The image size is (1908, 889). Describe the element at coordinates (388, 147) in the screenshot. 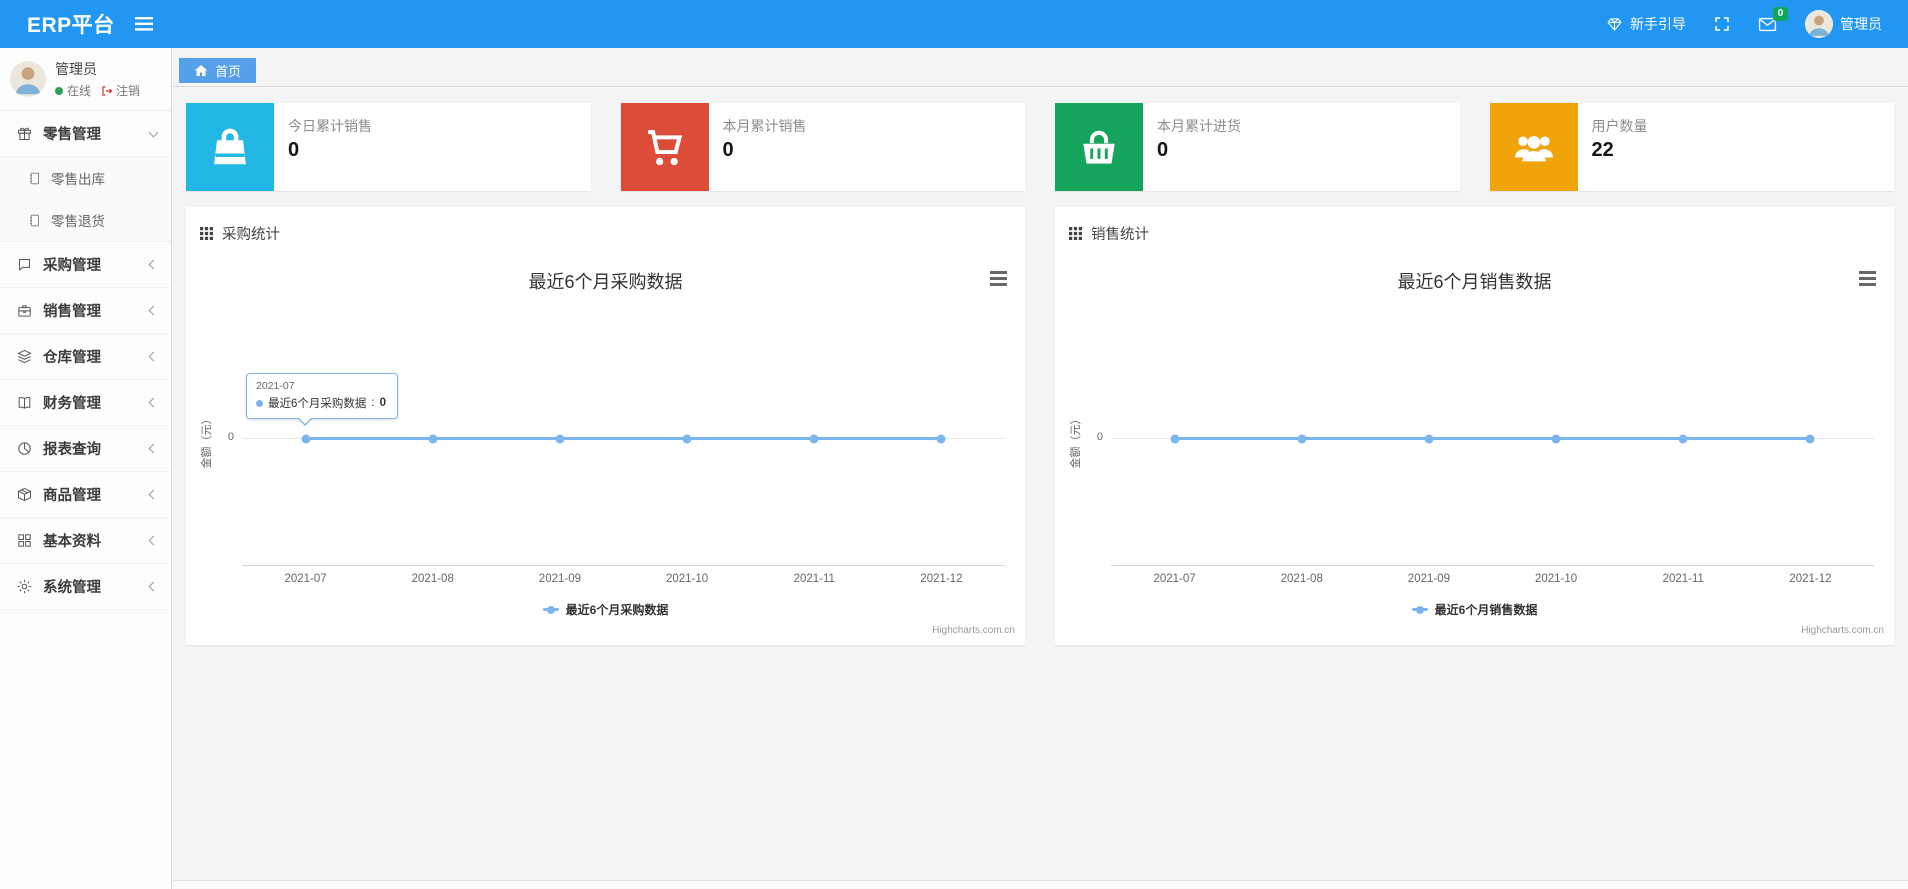

I see `stat-card-today-sales: 今日累计销售 0` at that location.